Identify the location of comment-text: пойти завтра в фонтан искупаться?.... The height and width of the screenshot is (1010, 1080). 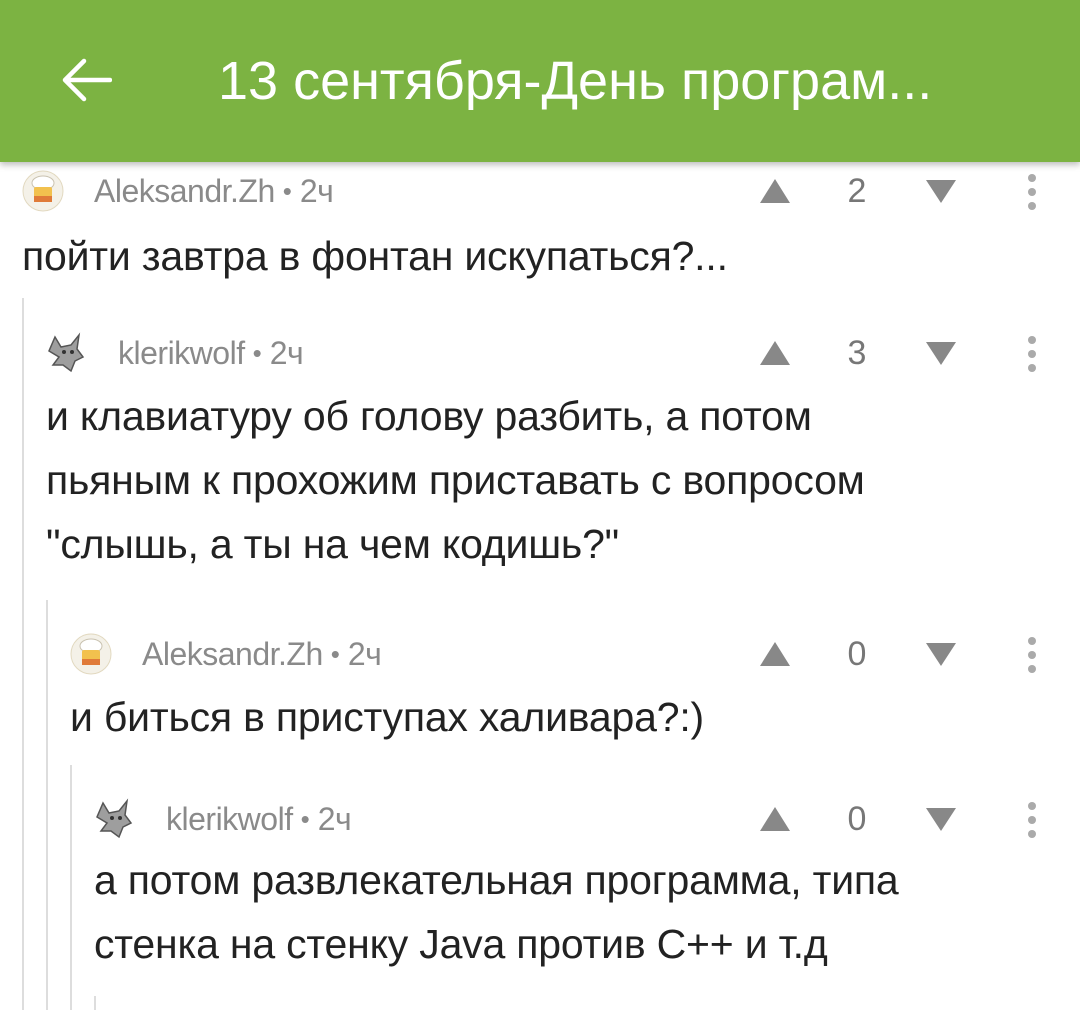
(375, 256).